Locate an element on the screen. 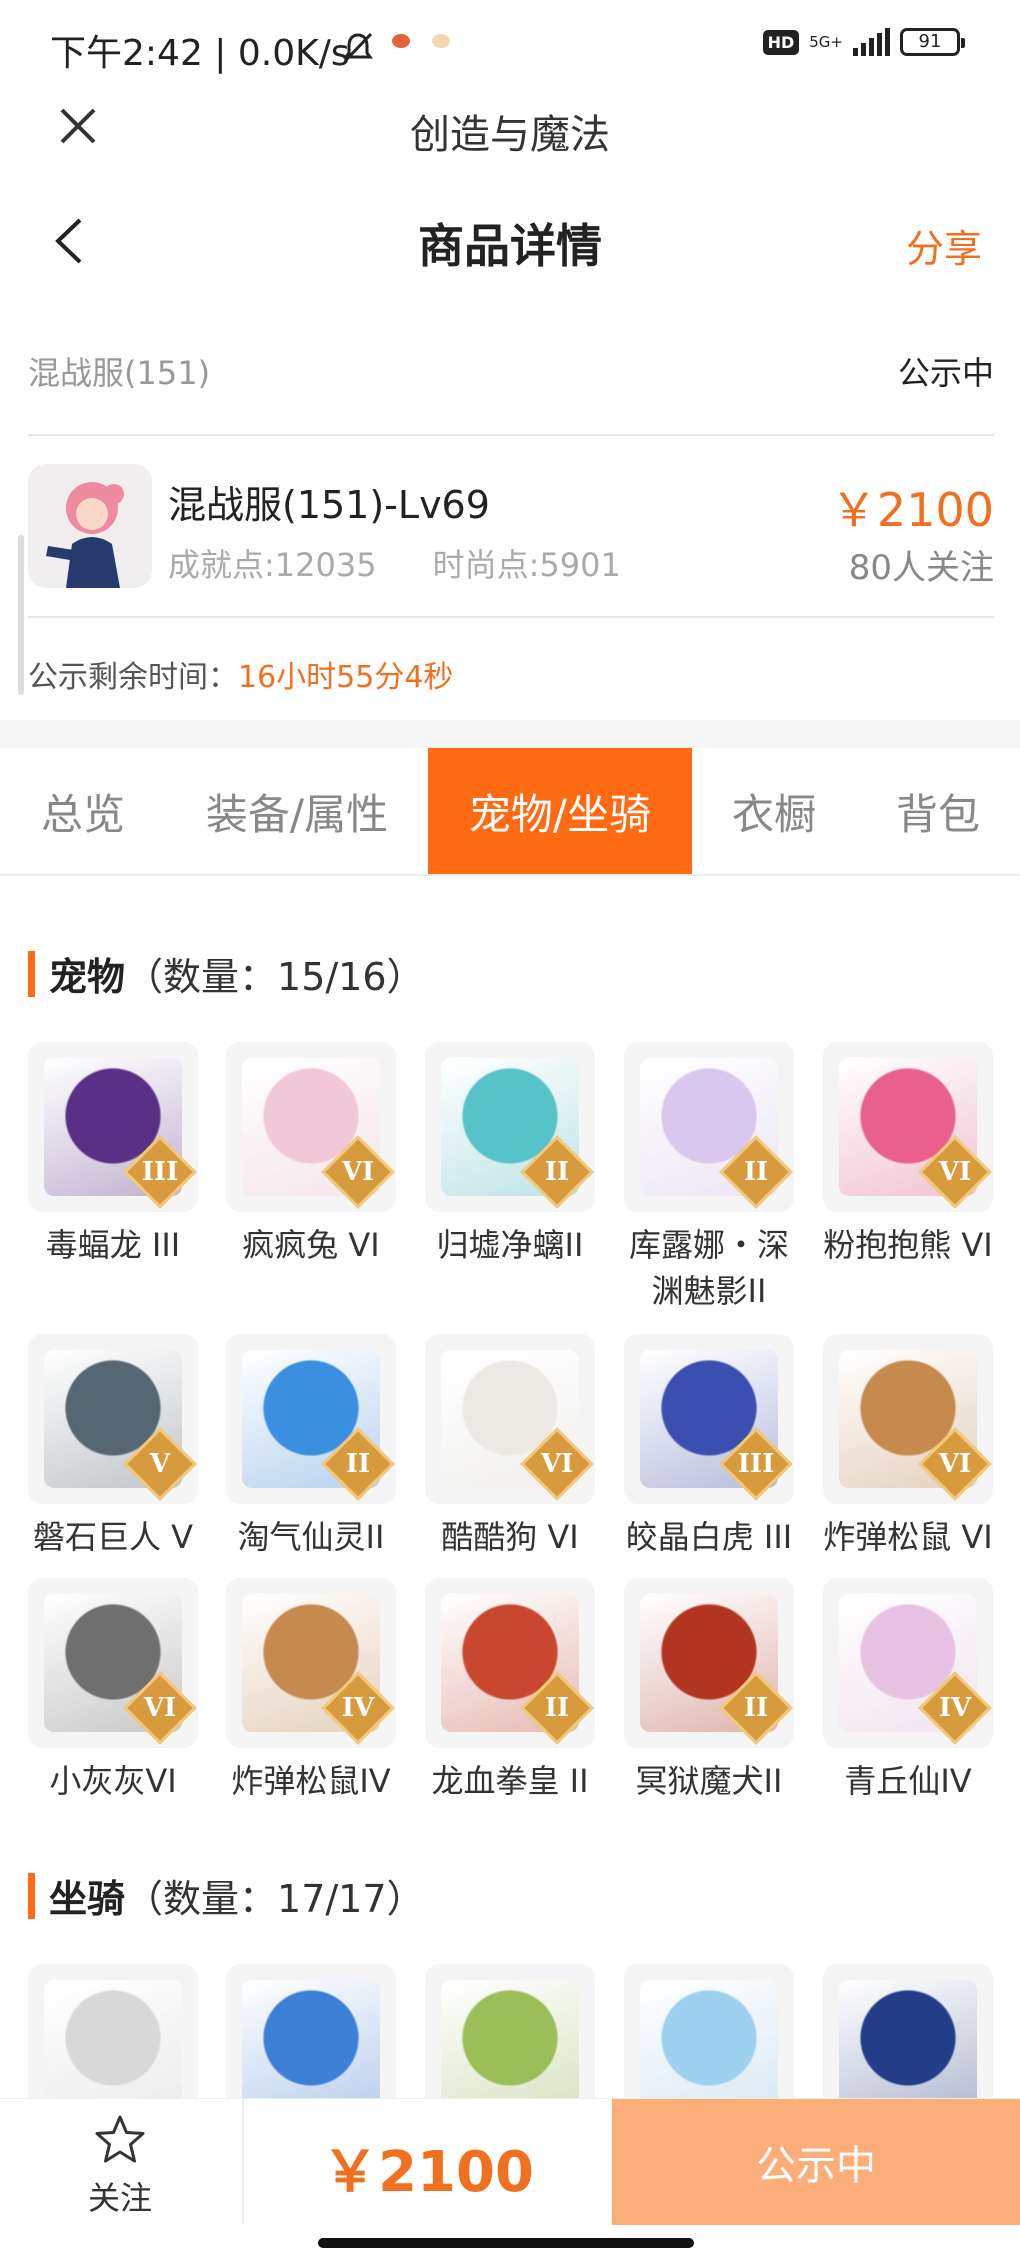  pet-name: 毒蝠龙 III is located at coordinates (113, 1245).